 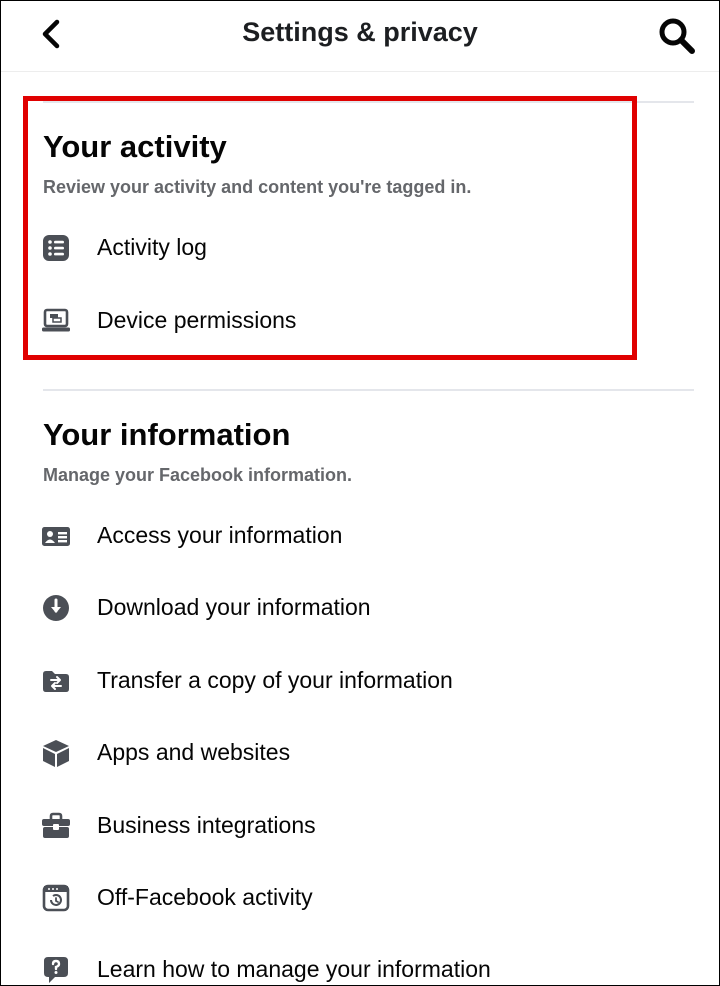 I want to click on search-icon, so click(x=678, y=36).